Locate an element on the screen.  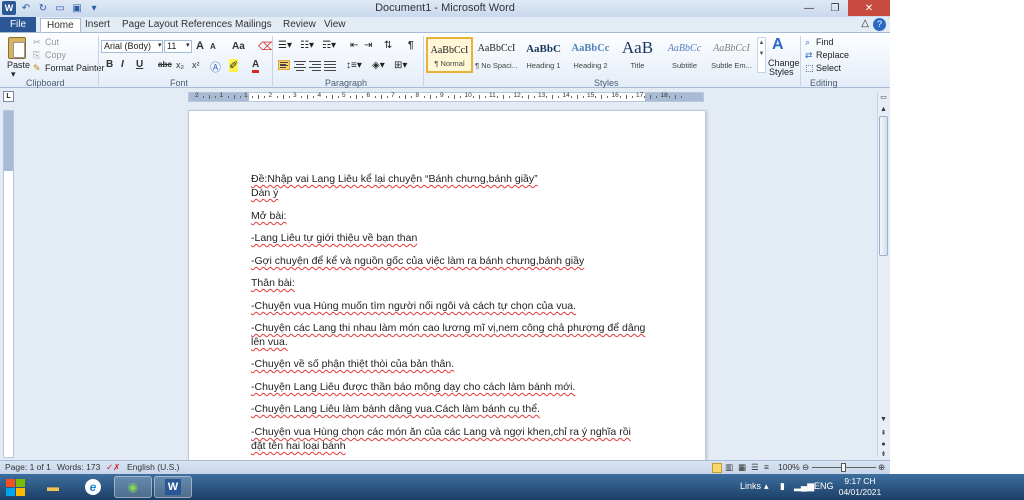
zoom-level: 100% is located at coordinates (789, 467).